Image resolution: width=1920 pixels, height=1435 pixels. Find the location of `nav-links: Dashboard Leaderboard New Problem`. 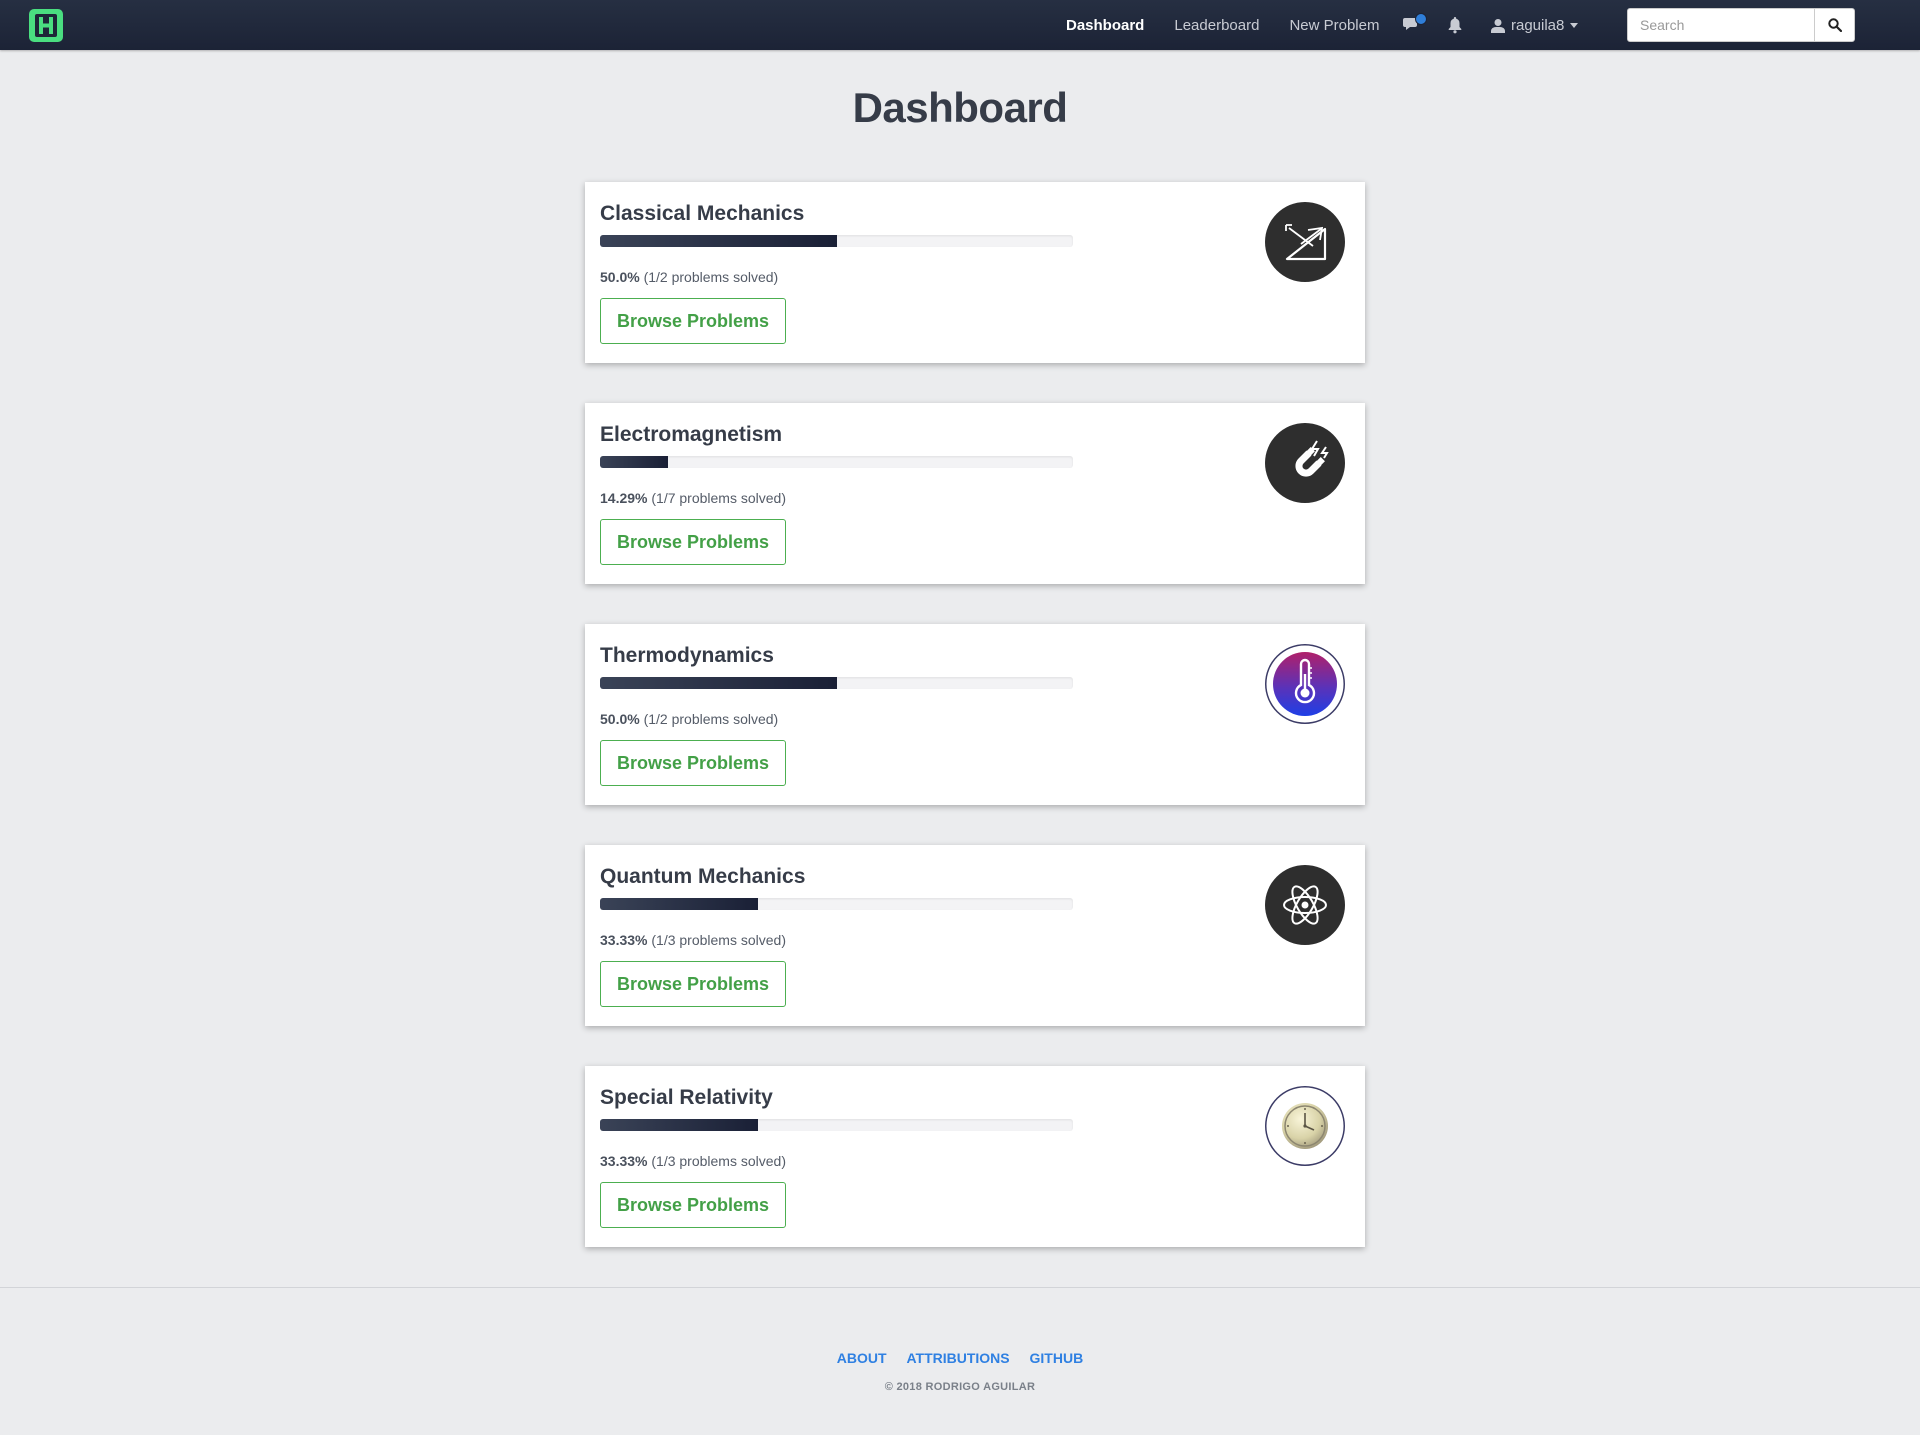

nav-links: Dashboard Leaderboard New Problem is located at coordinates (1237, 25).